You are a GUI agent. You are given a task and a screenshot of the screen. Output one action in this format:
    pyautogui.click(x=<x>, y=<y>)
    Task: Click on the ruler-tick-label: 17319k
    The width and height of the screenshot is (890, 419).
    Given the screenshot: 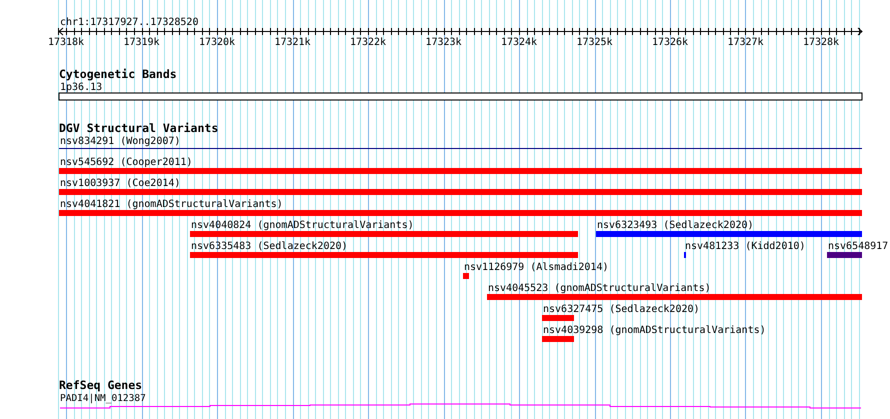 What is the action you would take?
    pyautogui.click(x=141, y=42)
    